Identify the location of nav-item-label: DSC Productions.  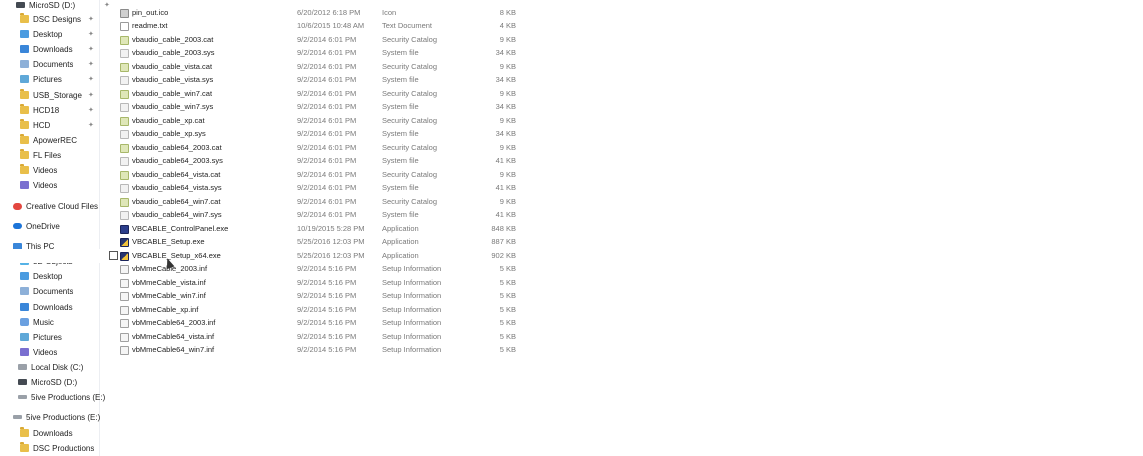
(64, 448).